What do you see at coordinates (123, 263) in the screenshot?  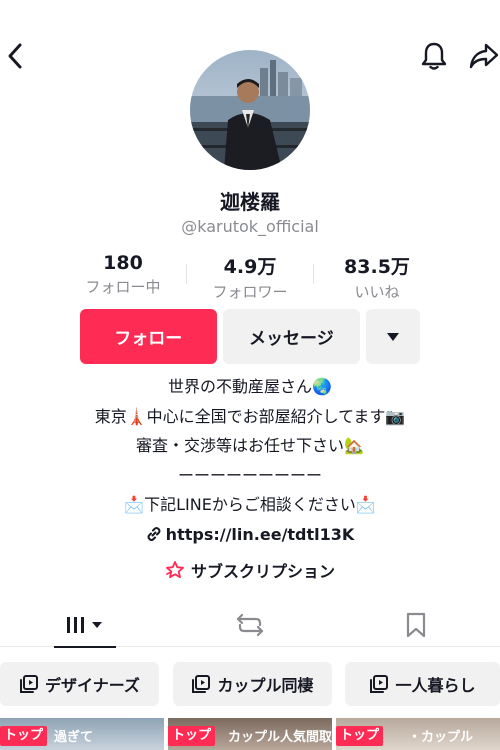 I see `stat-value: 180` at bounding box center [123, 263].